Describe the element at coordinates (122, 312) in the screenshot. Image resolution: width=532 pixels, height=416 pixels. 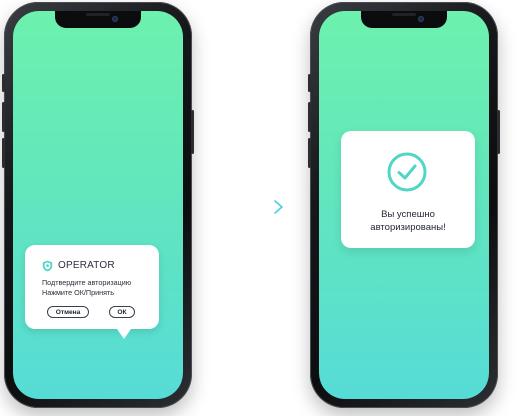
I see `ok-button: ОК` at that location.